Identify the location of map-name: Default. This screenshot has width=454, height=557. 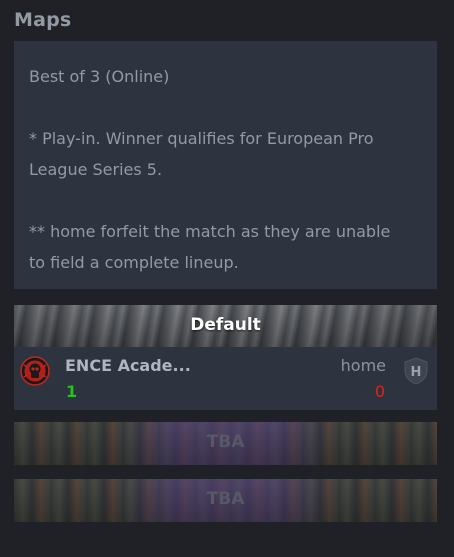
(225, 325).